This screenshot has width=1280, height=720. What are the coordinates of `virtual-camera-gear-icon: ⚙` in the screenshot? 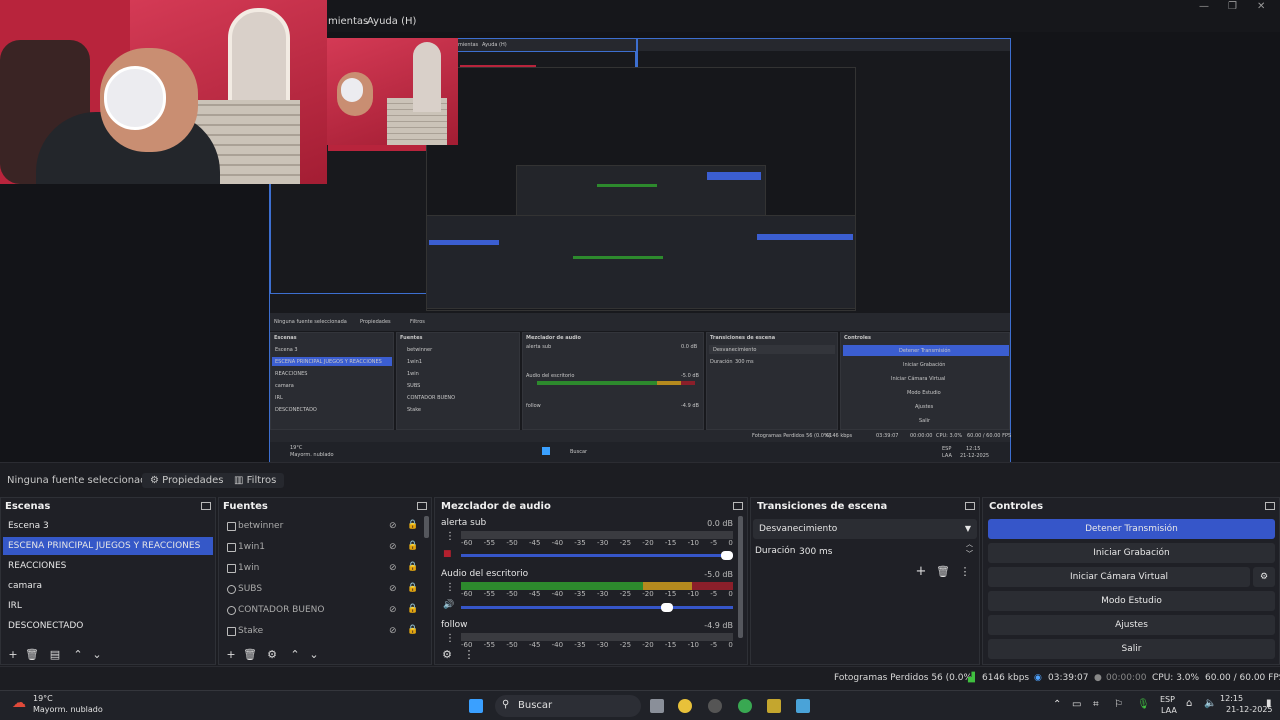 It's located at (1264, 577).